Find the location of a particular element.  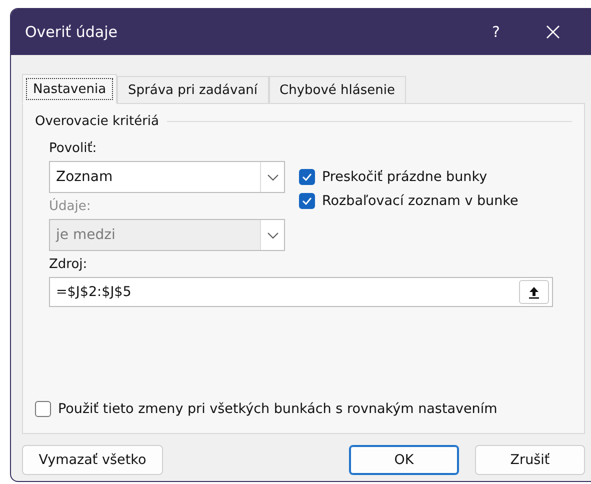

tab: Správa pri zadávaní is located at coordinates (193, 89).